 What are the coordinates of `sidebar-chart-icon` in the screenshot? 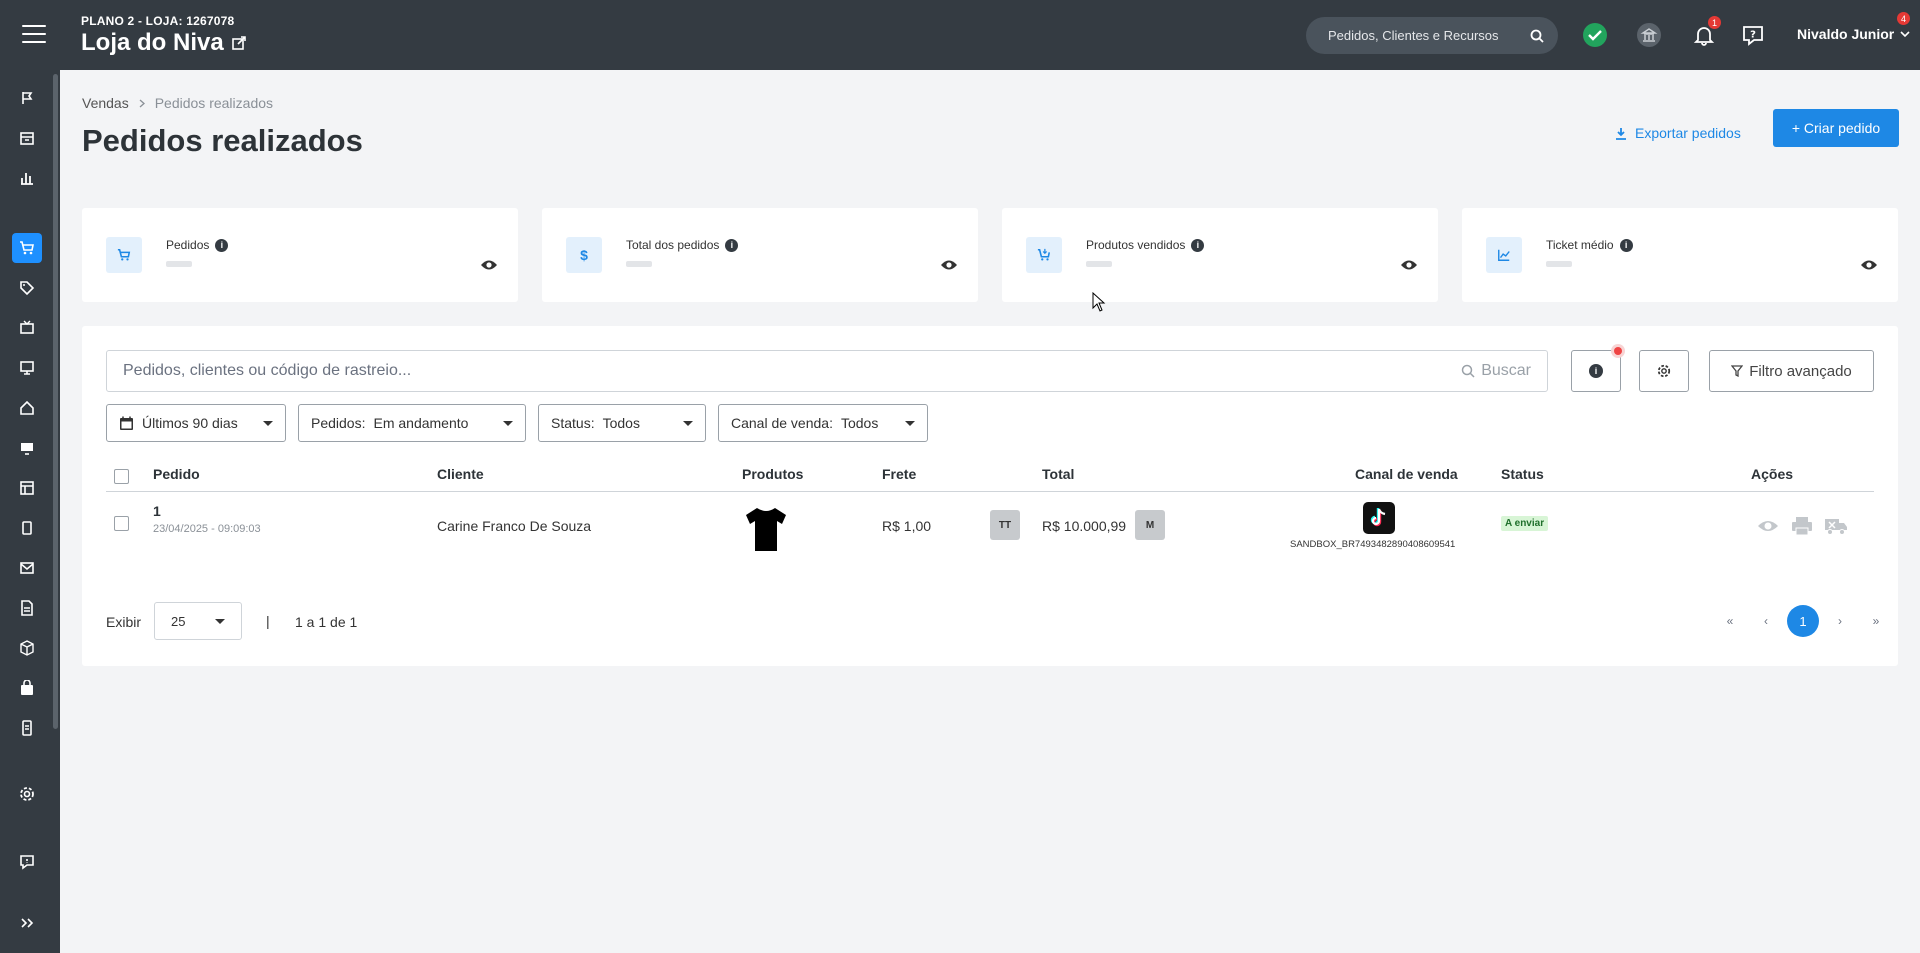 It's located at (27, 178).